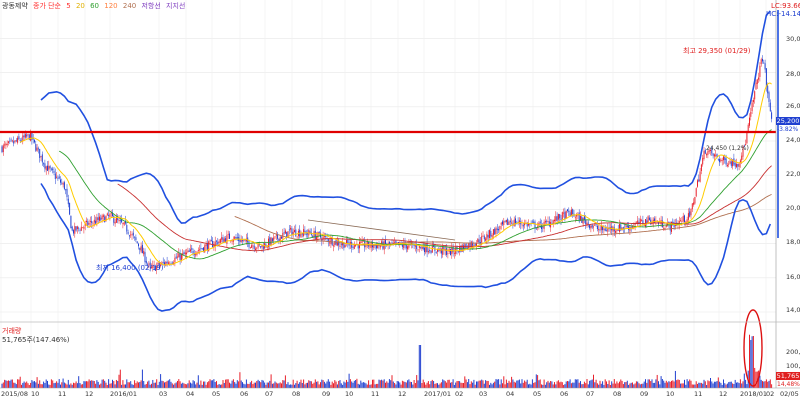 The height and width of the screenshot is (404, 800). Describe the element at coordinates (788, 129) in the screenshot. I see `price-change: -3.82%` at that location.